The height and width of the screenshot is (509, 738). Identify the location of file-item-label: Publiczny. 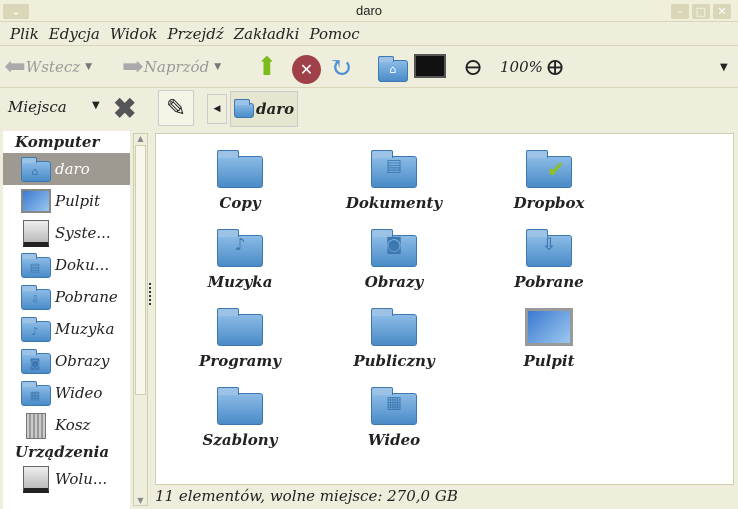
(394, 361).